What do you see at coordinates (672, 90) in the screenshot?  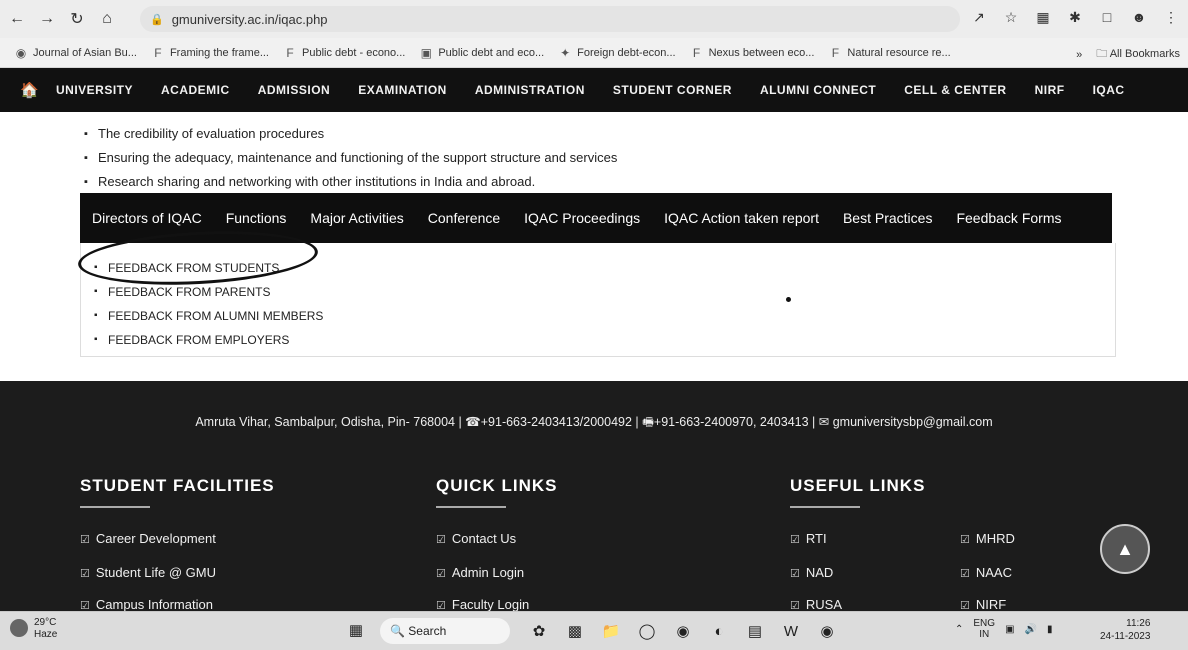 I see `nav-student-corner: STUDENT CORNER` at bounding box center [672, 90].